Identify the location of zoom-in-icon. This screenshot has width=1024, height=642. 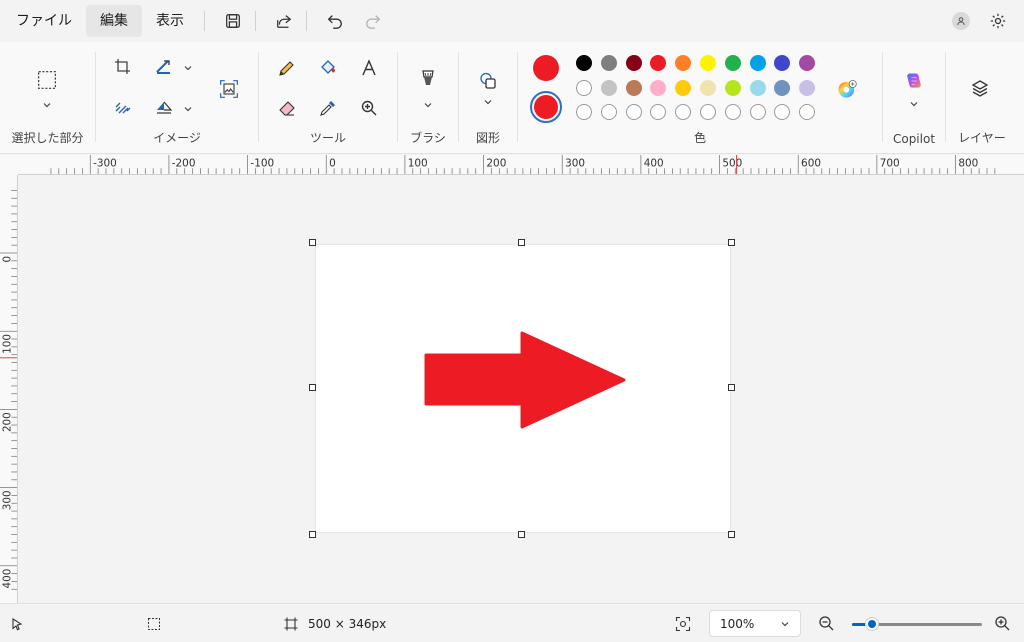
(369, 108).